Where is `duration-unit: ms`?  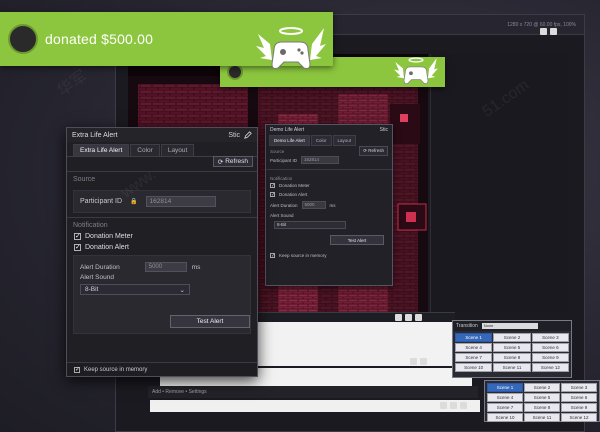 duration-unit: ms is located at coordinates (196, 267).